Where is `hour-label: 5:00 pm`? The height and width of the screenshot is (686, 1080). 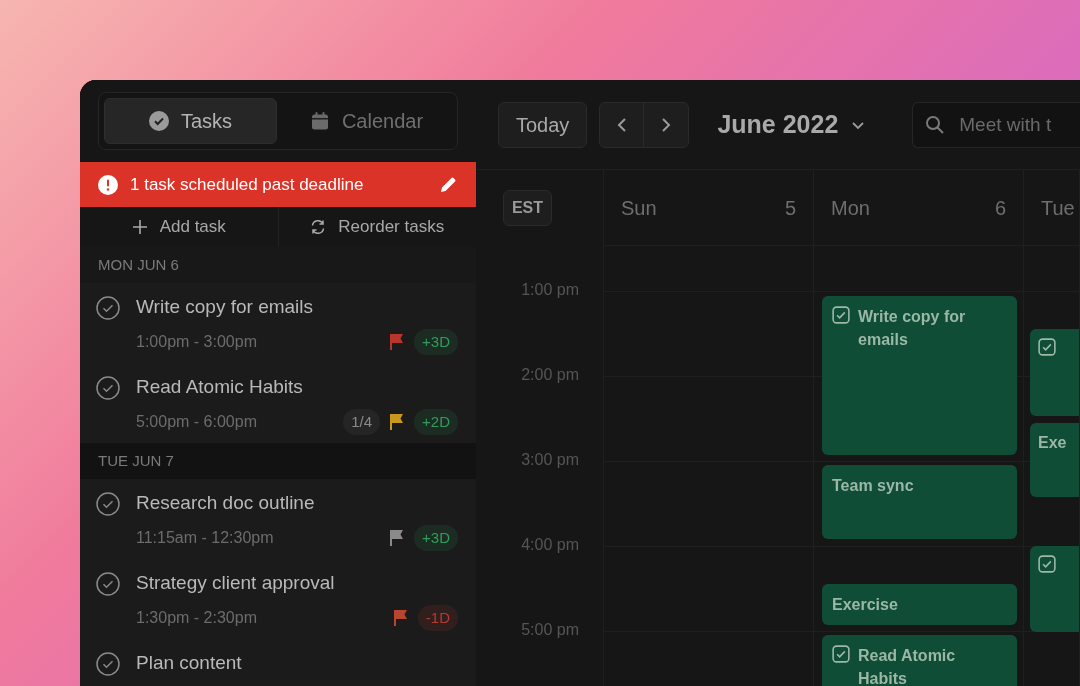
hour-label: 5:00 pm is located at coordinates (550, 630).